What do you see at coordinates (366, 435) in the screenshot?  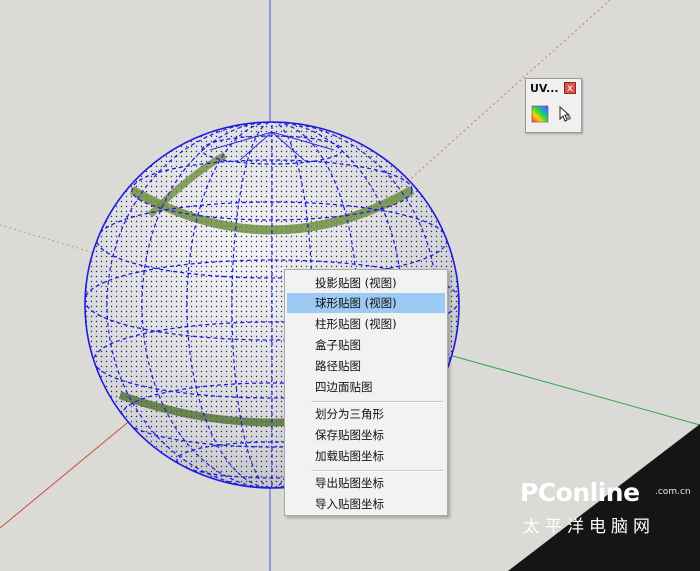 I see `menu-item-save-uv: 保存贴图坐标` at bounding box center [366, 435].